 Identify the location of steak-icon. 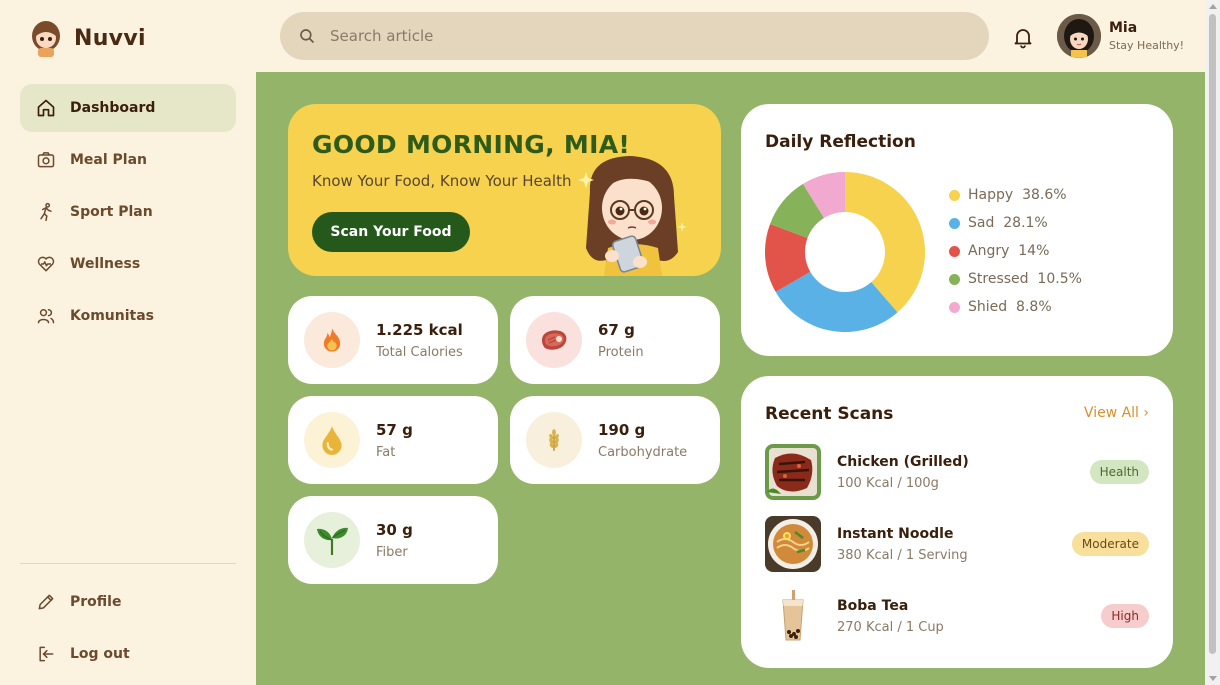
(554, 340).